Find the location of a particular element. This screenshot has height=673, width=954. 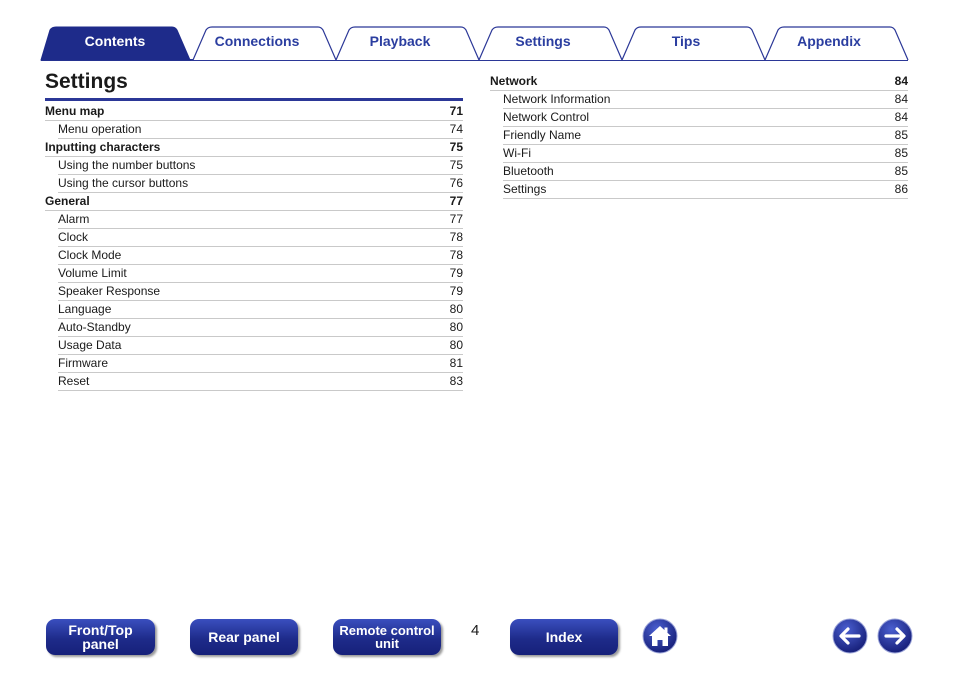

toc-entry-label: Using the cursor buttons is located at coordinates (123, 183).